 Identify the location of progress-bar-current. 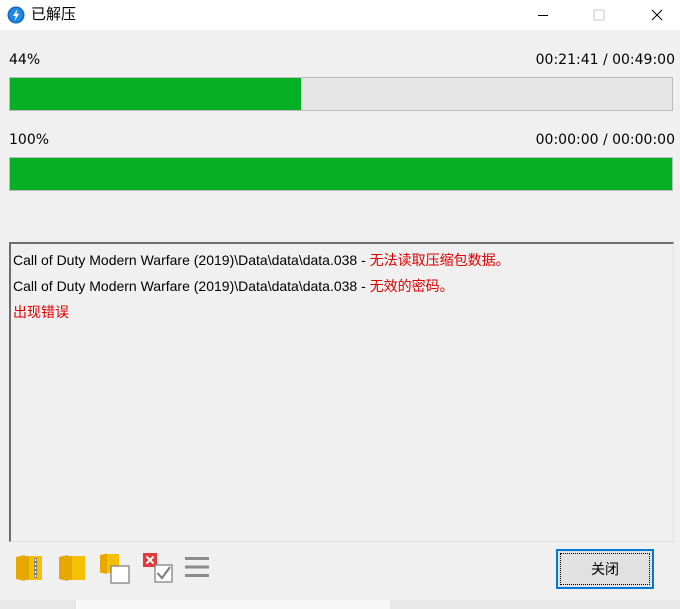
(341, 94).